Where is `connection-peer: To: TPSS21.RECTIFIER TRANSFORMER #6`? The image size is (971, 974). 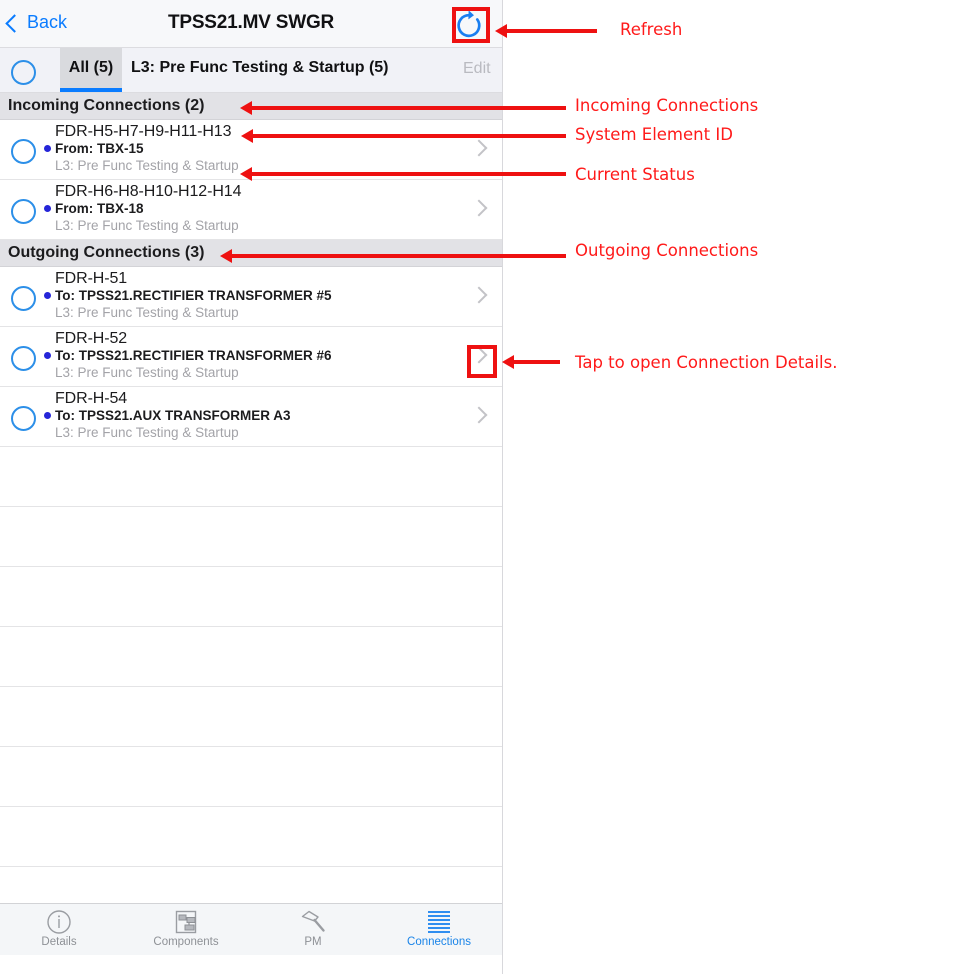 connection-peer: To: TPSS21.RECTIFIER TRANSFORMER #6 is located at coordinates (193, 355).